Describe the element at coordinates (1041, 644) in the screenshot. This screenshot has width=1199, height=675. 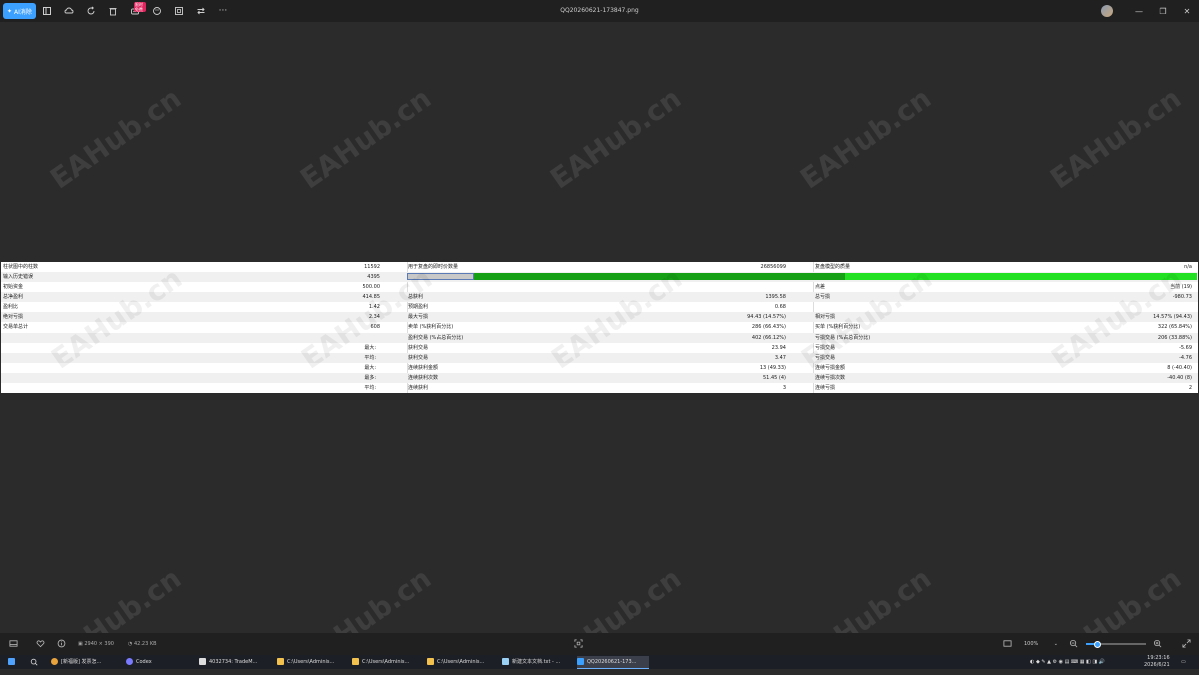
I see `zoom-select: 100% ⌄` at that location.